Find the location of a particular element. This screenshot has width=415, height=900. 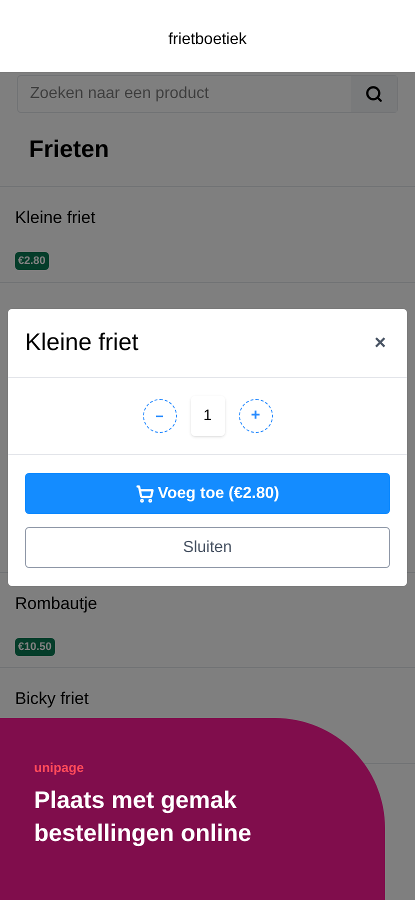

header-title: frietboetiek is located at coordinates (207, 40).